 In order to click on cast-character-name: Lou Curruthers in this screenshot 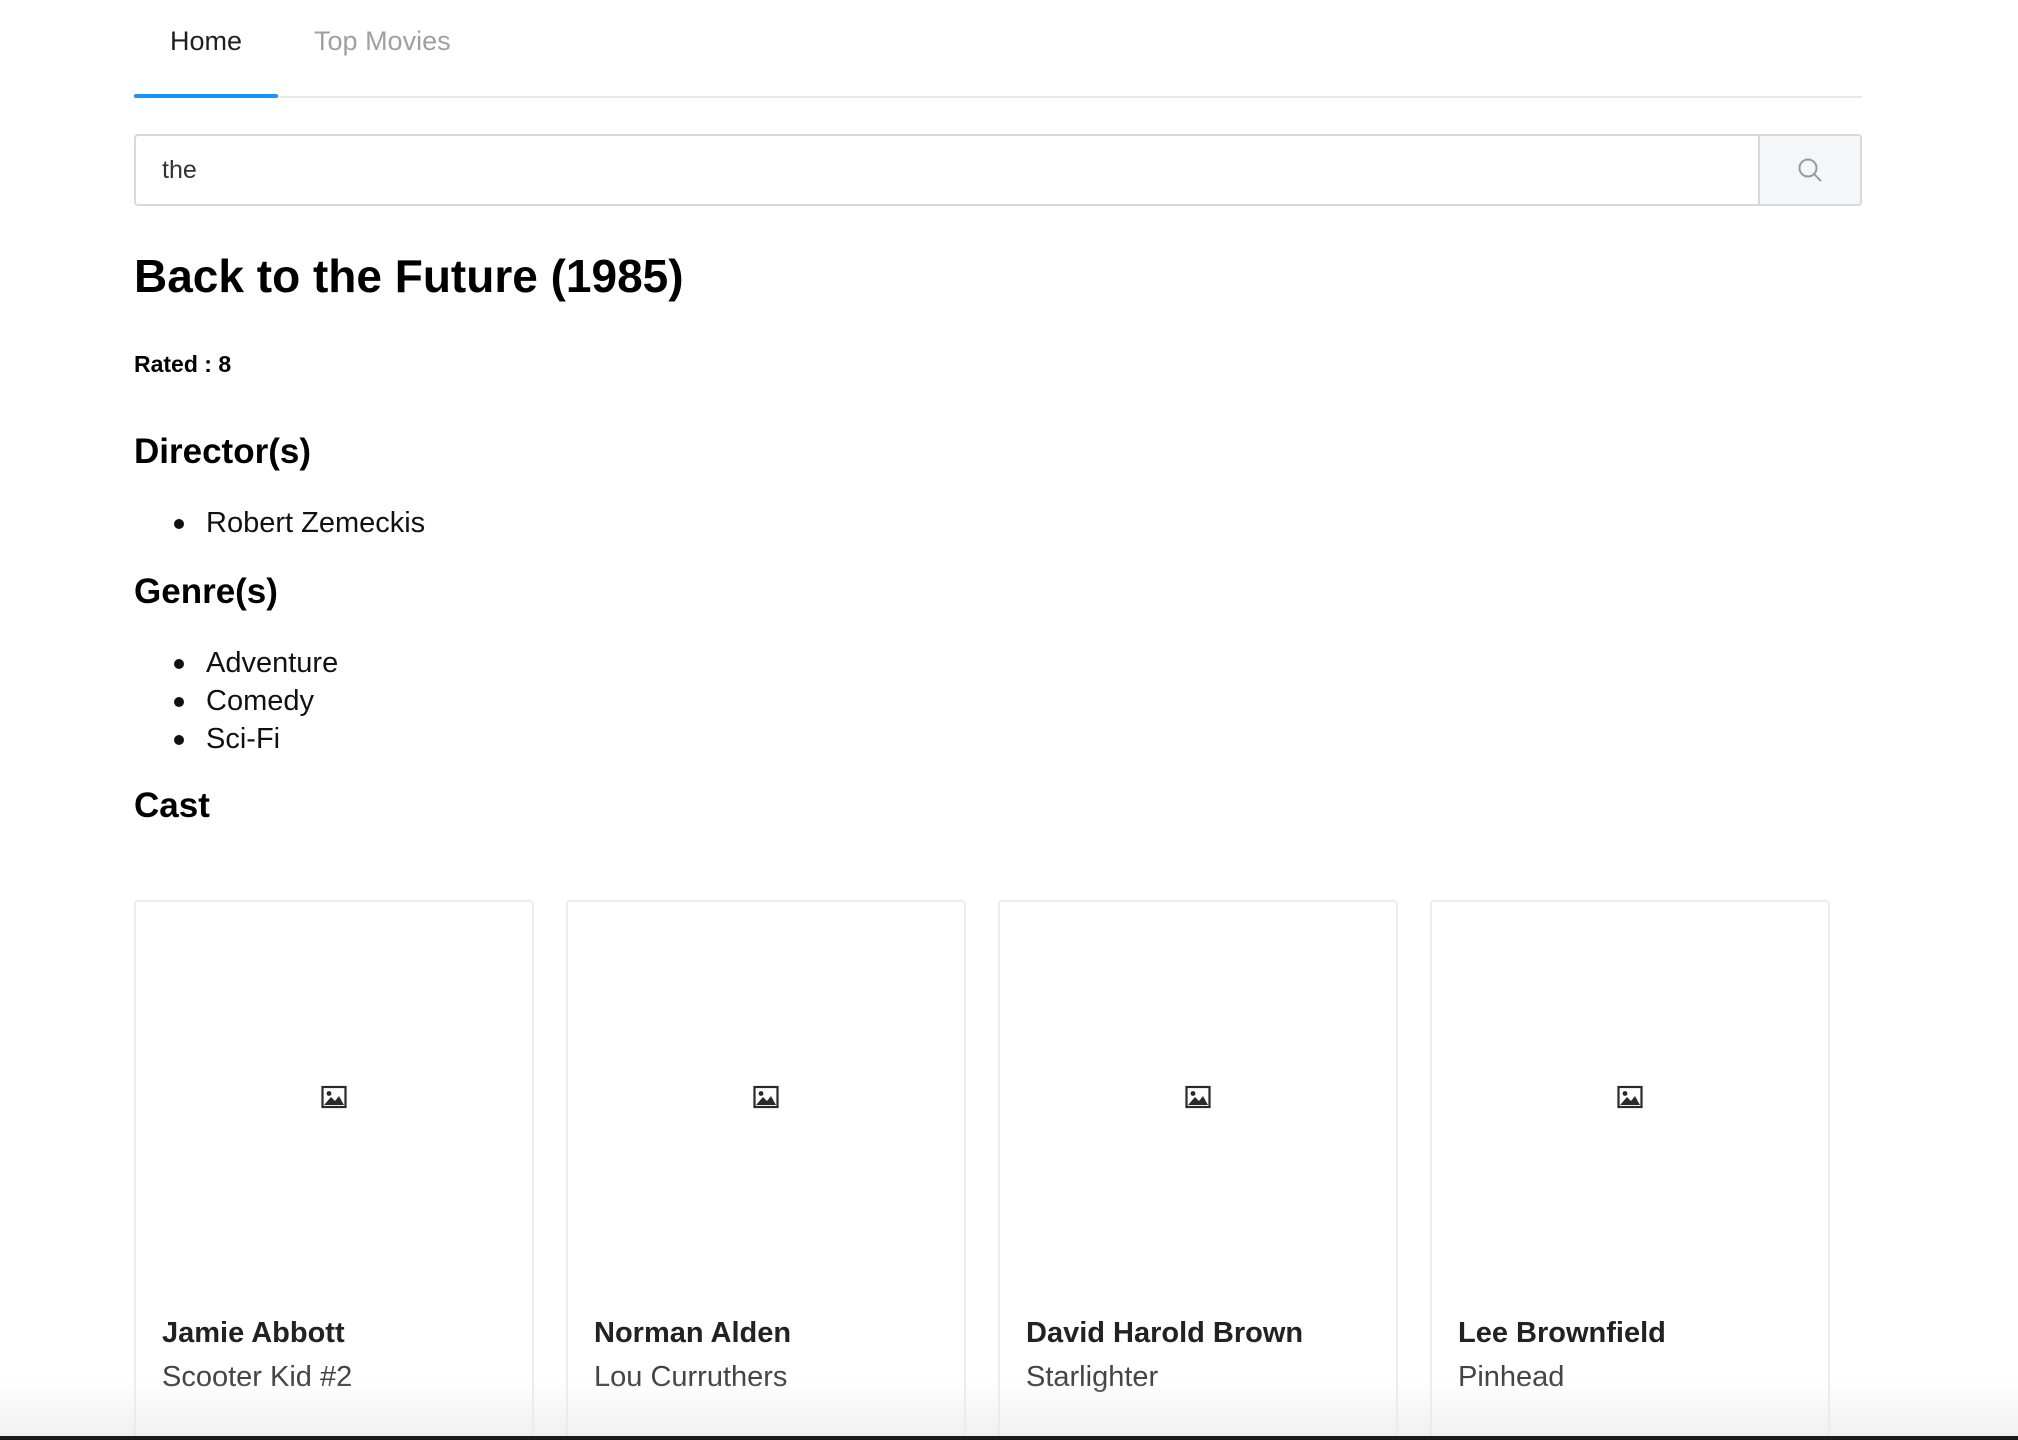, I will do `click(691, 1377)`.